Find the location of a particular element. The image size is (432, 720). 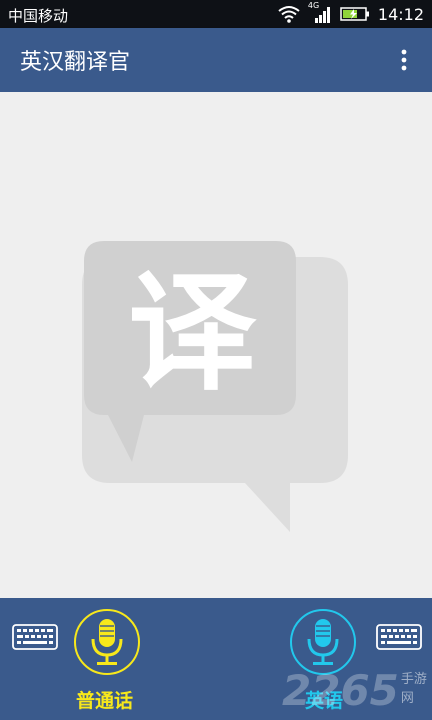

english-mic-label: 英语 is located at coordinates (324, 701).